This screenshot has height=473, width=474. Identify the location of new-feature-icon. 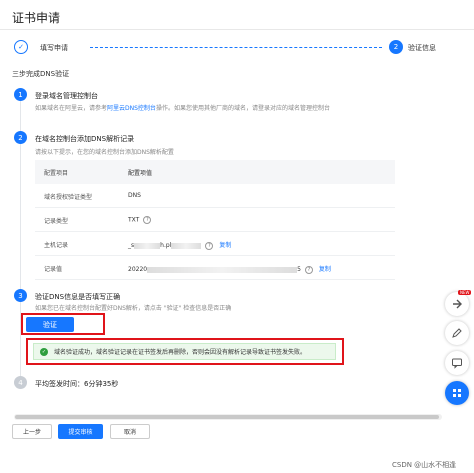
(457, 304).